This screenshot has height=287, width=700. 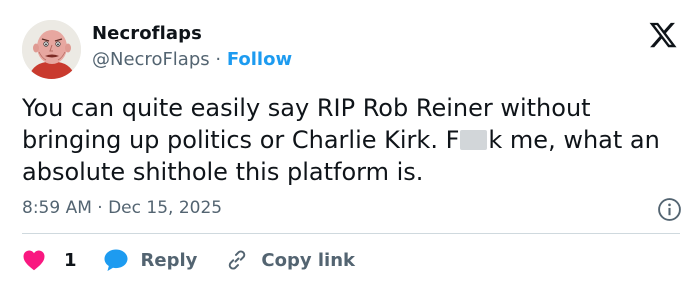 I want to click on copy-link-button: Copy link, so click(x=290, y=260).